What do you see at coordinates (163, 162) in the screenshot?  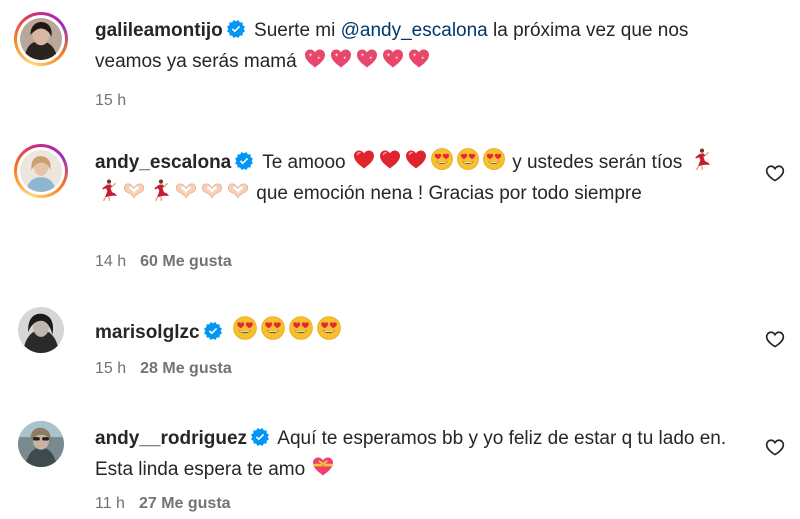 I see `username-link: andy_escalona` at bounding box center [163, 162].